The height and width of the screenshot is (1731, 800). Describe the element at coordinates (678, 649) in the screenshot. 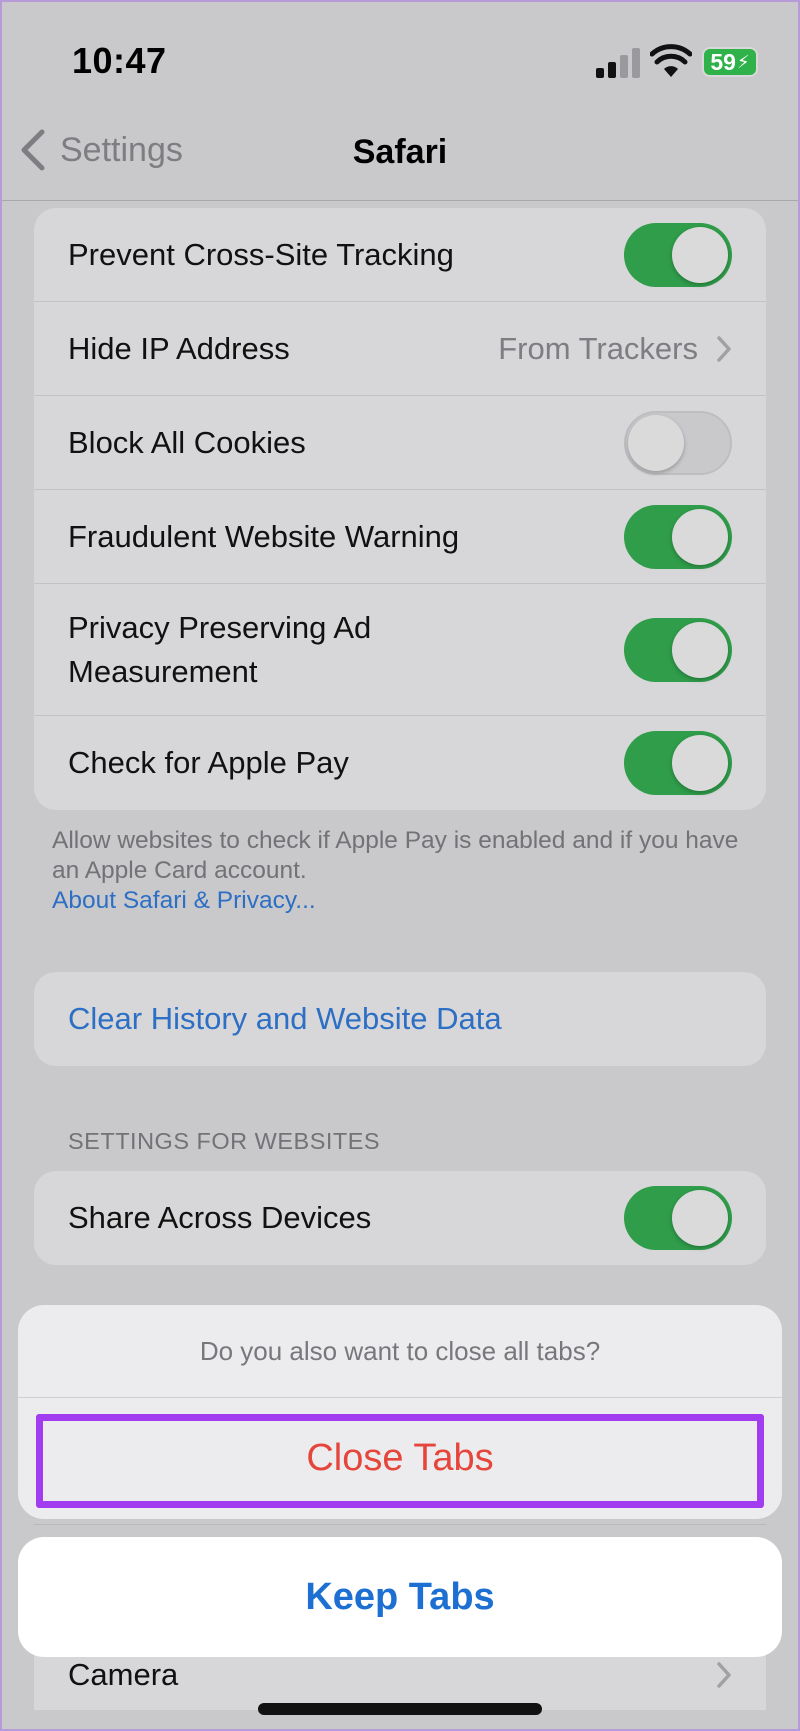

I see `ad-measurement-toggle` at that location.